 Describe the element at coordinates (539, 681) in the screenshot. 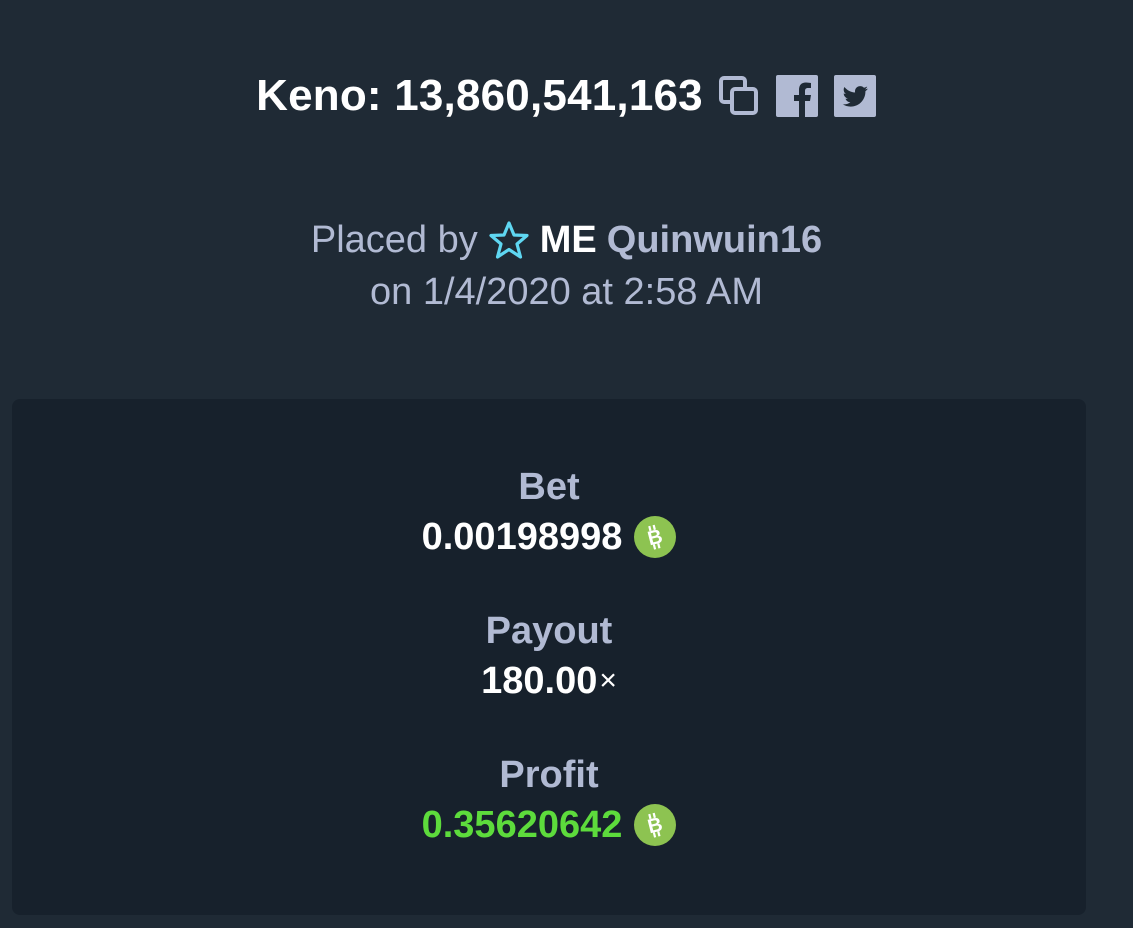

I see `payout-multiplier: 180.00` at that location.